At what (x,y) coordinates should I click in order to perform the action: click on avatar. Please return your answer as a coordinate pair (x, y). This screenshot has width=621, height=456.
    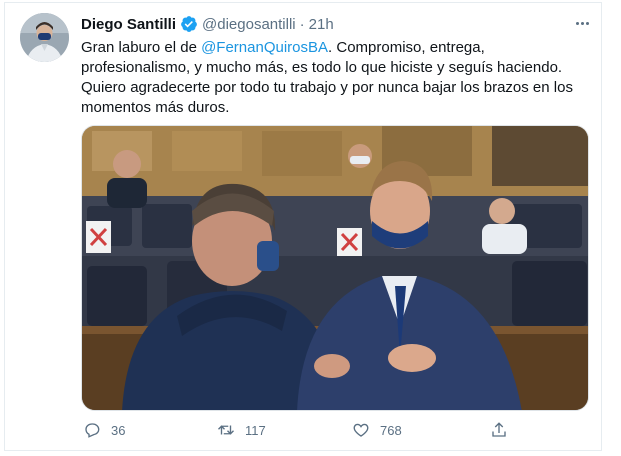
    Looking at the image, I should click on (44, 37).